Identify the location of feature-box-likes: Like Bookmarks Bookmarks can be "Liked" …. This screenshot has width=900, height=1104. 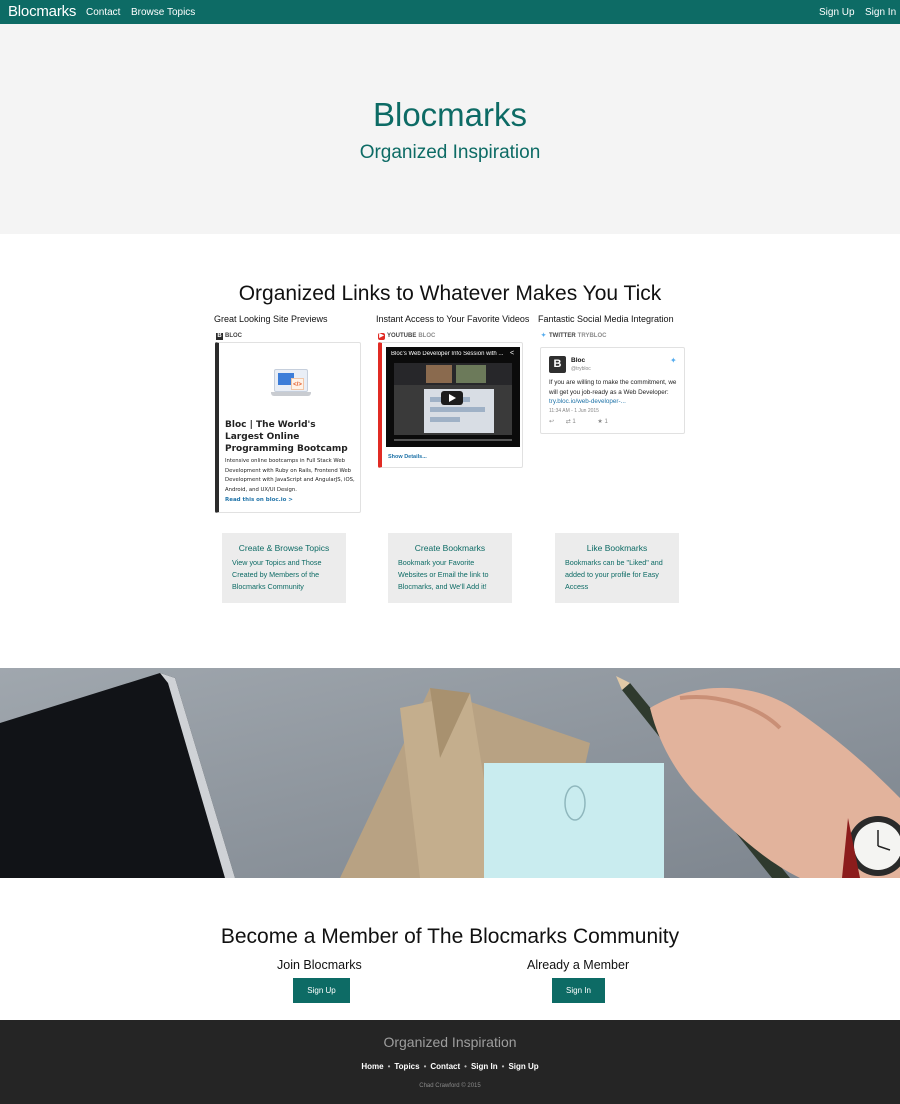
(617, 568).